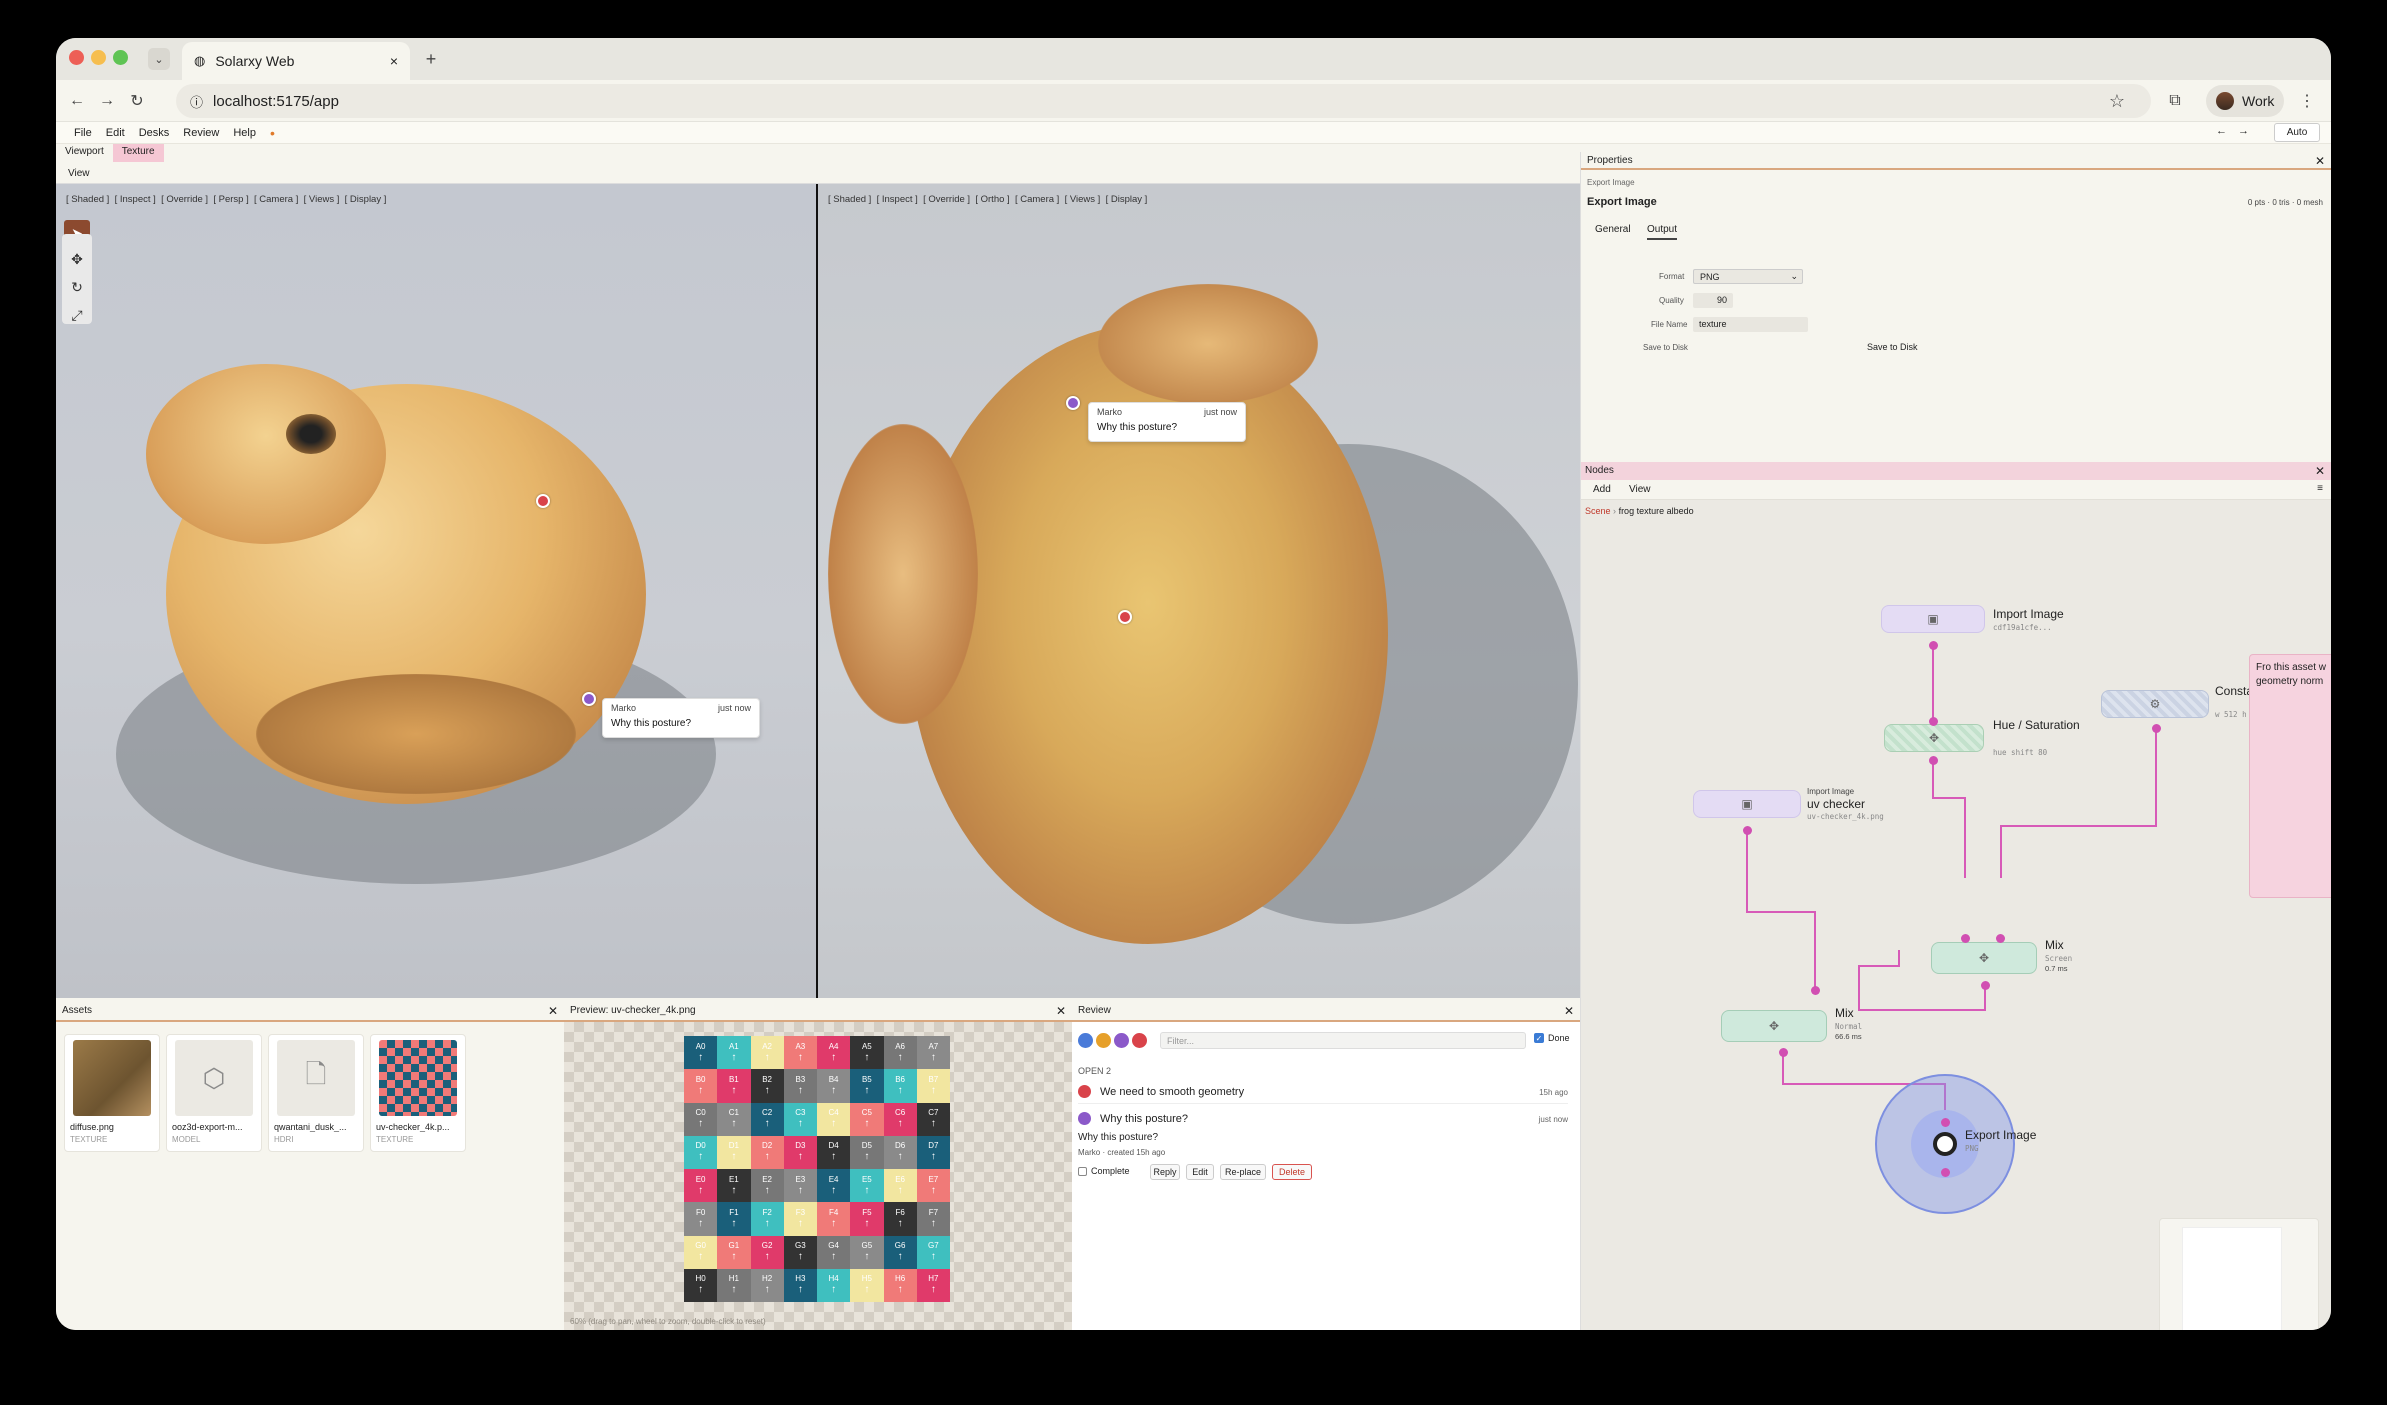 This screenshot has width=2387, height=1405. Describe the element at coordinates (1083, 199) in the screenshot. I see `menu-views-right: [ Views ]` at that location.